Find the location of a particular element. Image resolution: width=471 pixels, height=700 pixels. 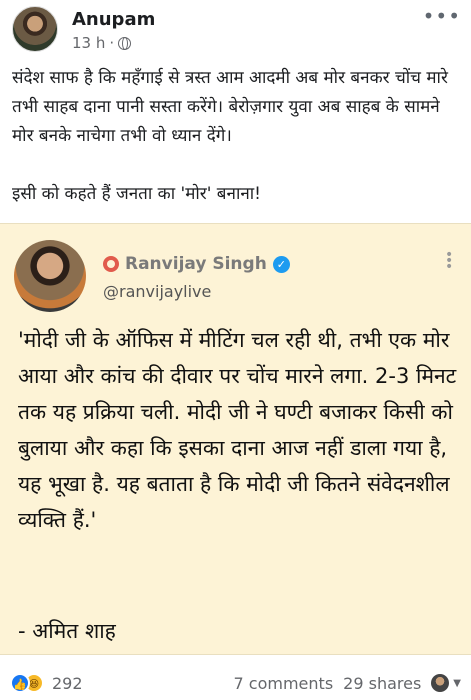

brand-logo-icon is located at coordinates (111, 264).